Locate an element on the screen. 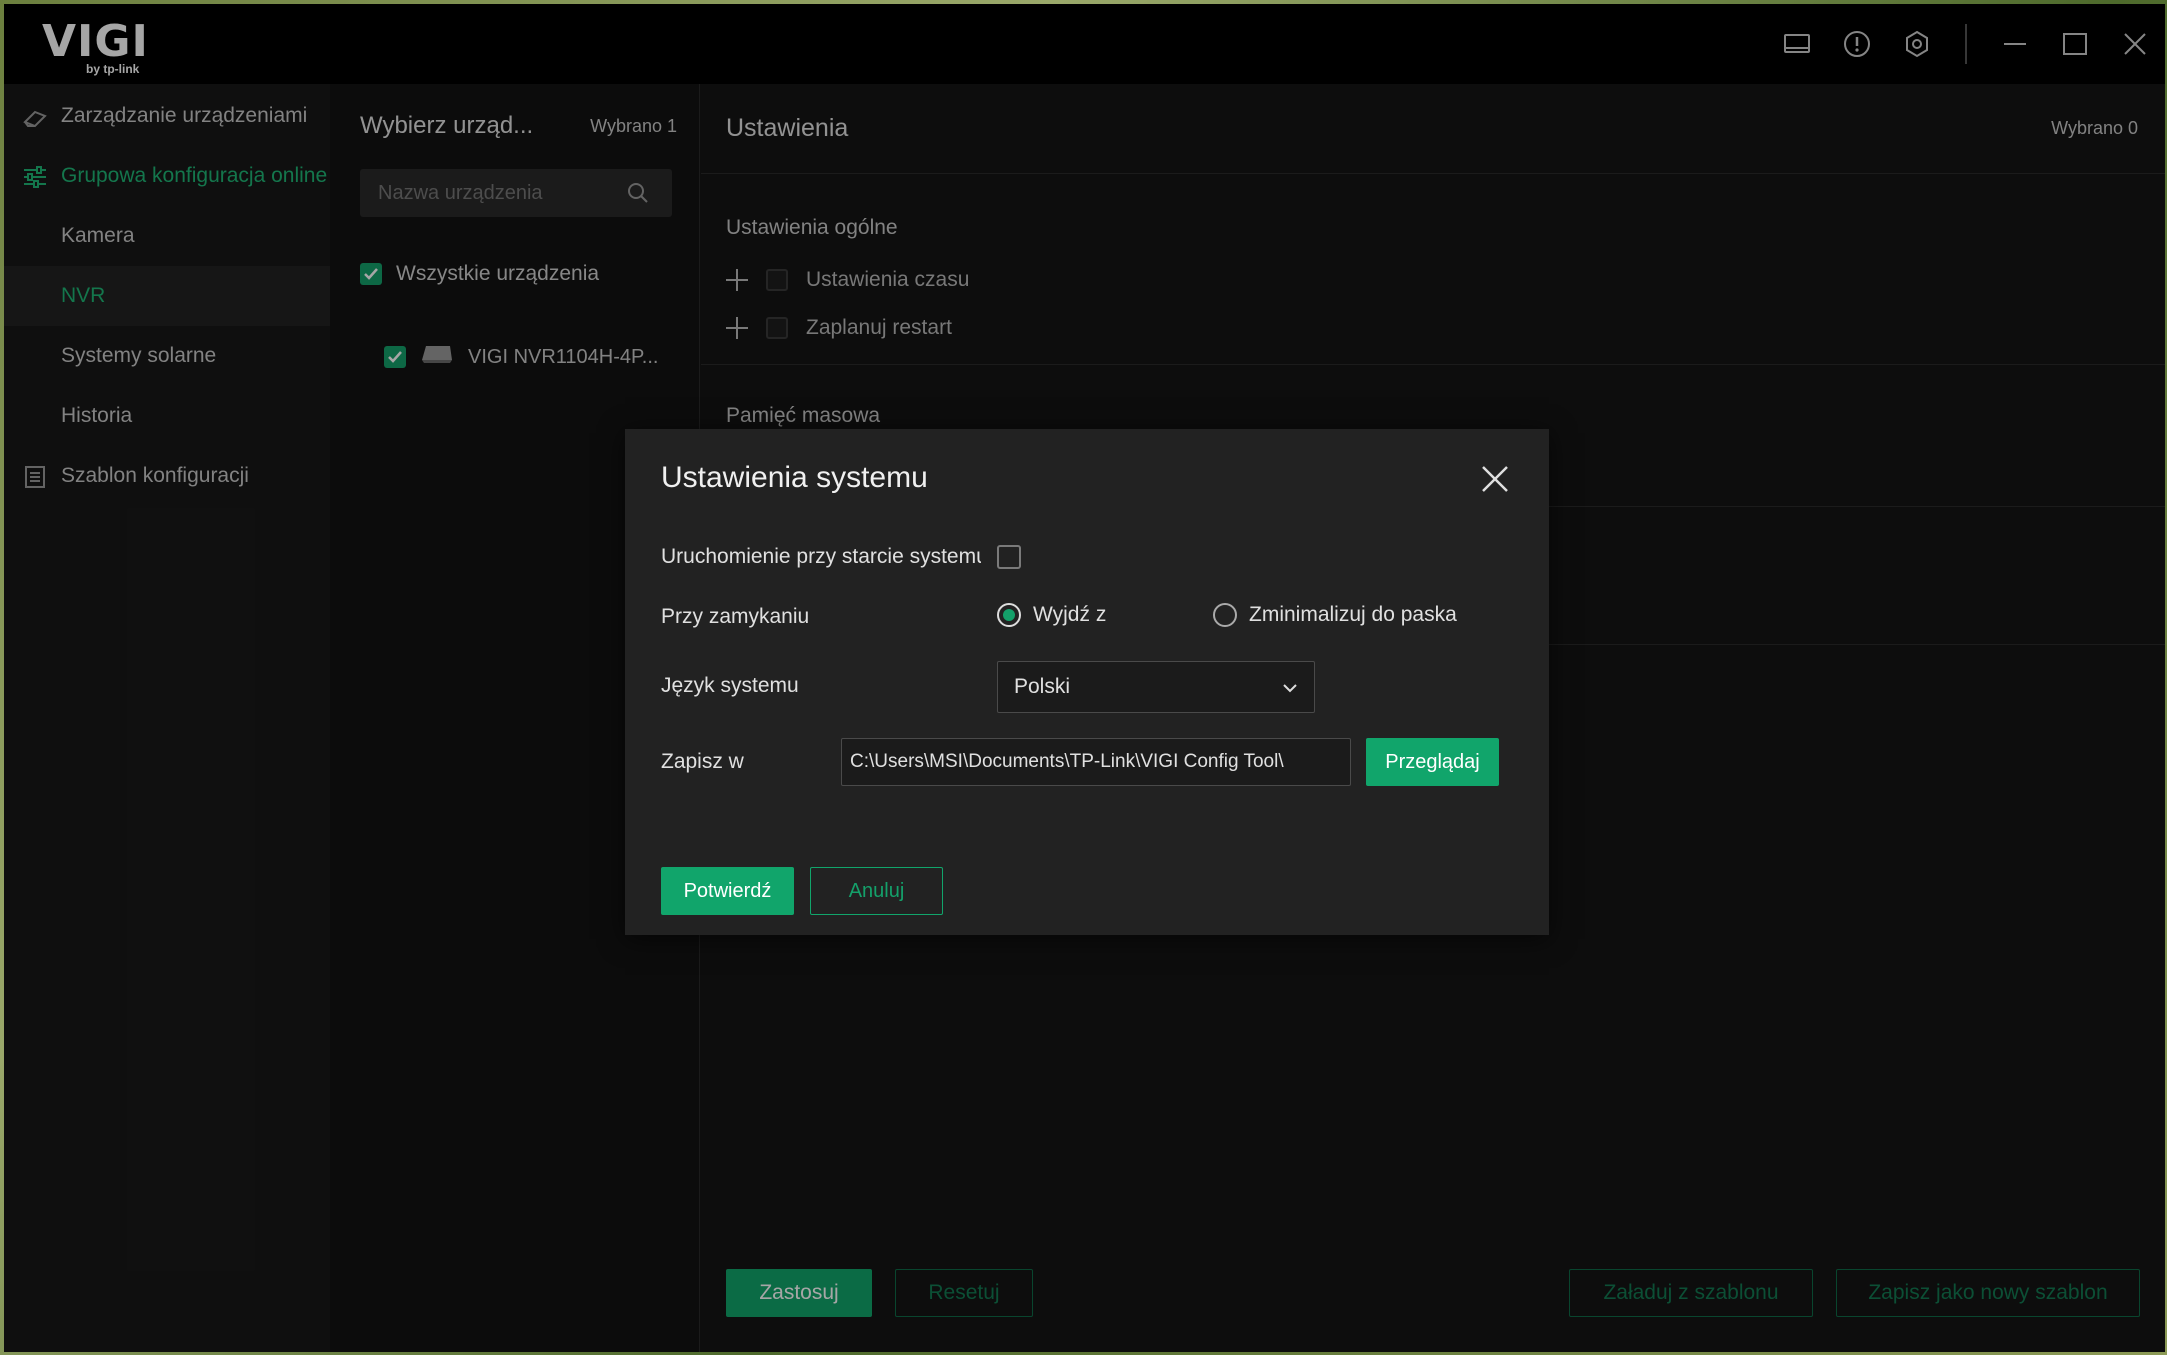 This screenshot has width=2167, height=1355. radio-exit: Wyjdź z is located at coordinates (1051, 615).